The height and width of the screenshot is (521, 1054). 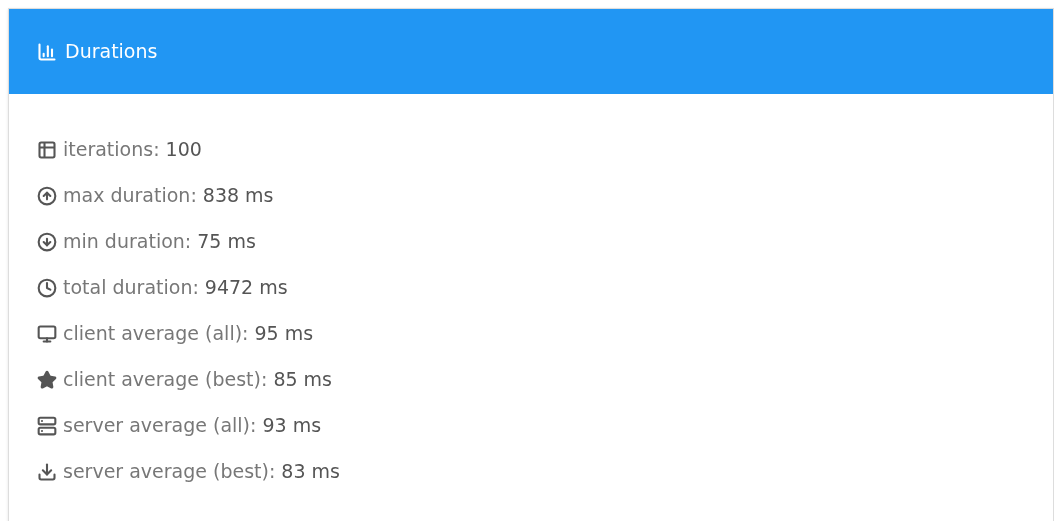 I want to click on panel-title: Durations, so click(x=111, y=52).